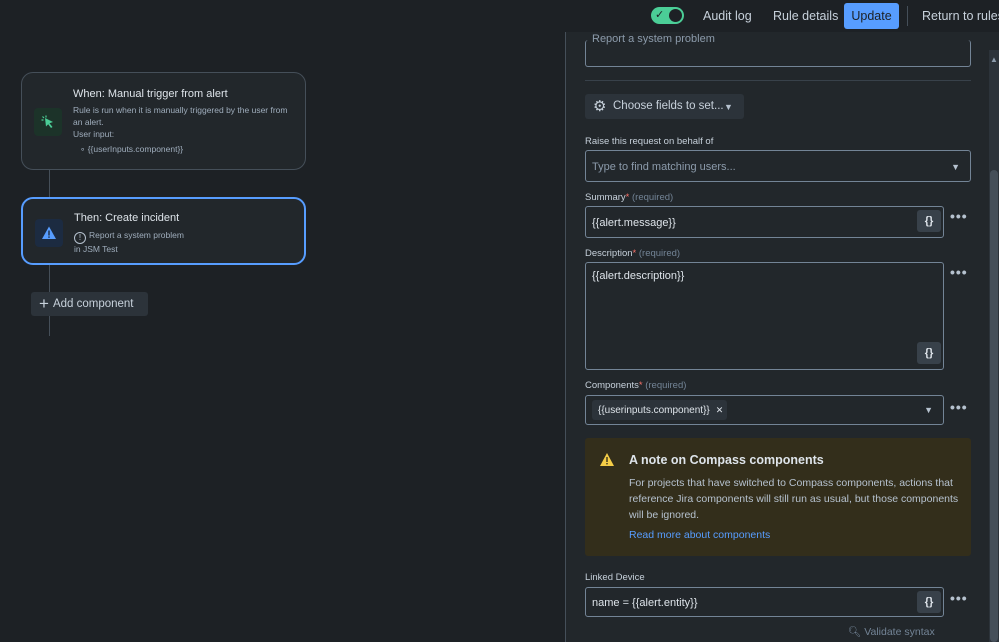  What do you see at coordinates (127, 218) in the screenshot?
I see `action-title: Then: Create incident` at bounding box center [127, 218].